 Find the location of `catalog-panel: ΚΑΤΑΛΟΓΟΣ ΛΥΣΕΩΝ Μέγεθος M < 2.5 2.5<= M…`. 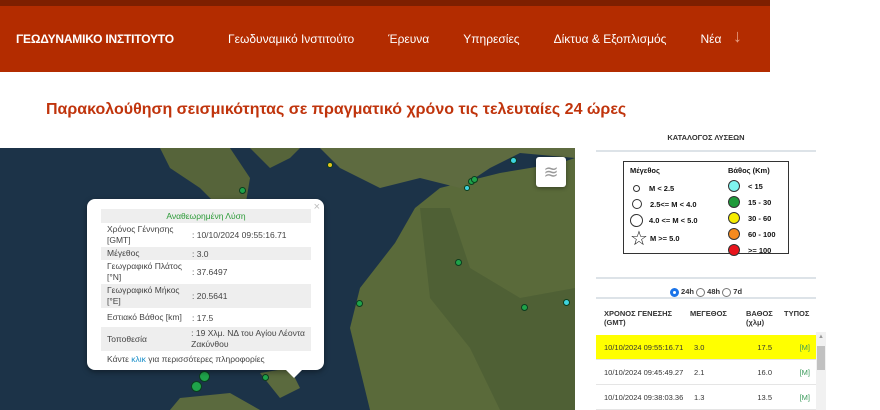

catalog-panel: ΚΑΤΑΛΟΓΟΣ ΛΥΣΕΩΝ Μέγεθος M < 2.5 2.5<= M… is located at coordinates (706, 211).